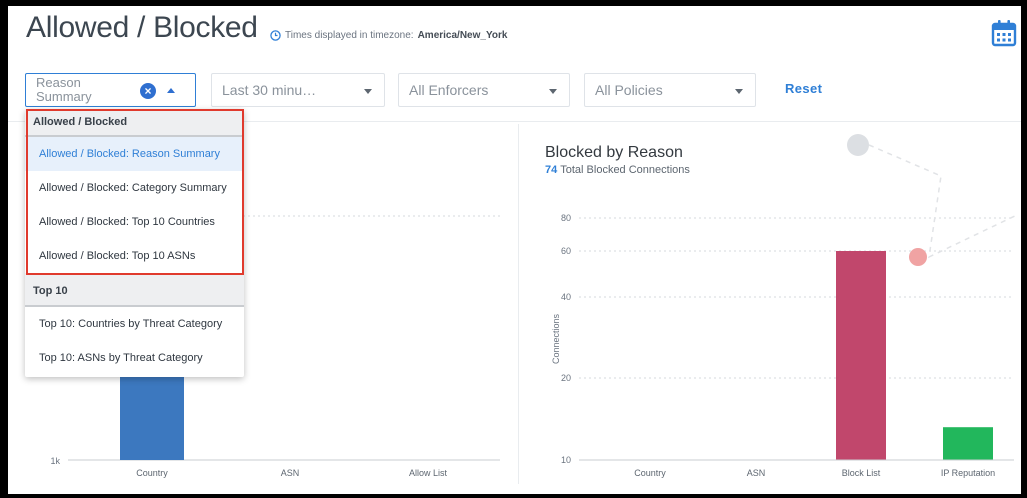  Describe the element at coordinates (134, 222) in the screenshot. I see `option-top-10-countries: Allowed / Blocked: Top 10 Countries` at that location.